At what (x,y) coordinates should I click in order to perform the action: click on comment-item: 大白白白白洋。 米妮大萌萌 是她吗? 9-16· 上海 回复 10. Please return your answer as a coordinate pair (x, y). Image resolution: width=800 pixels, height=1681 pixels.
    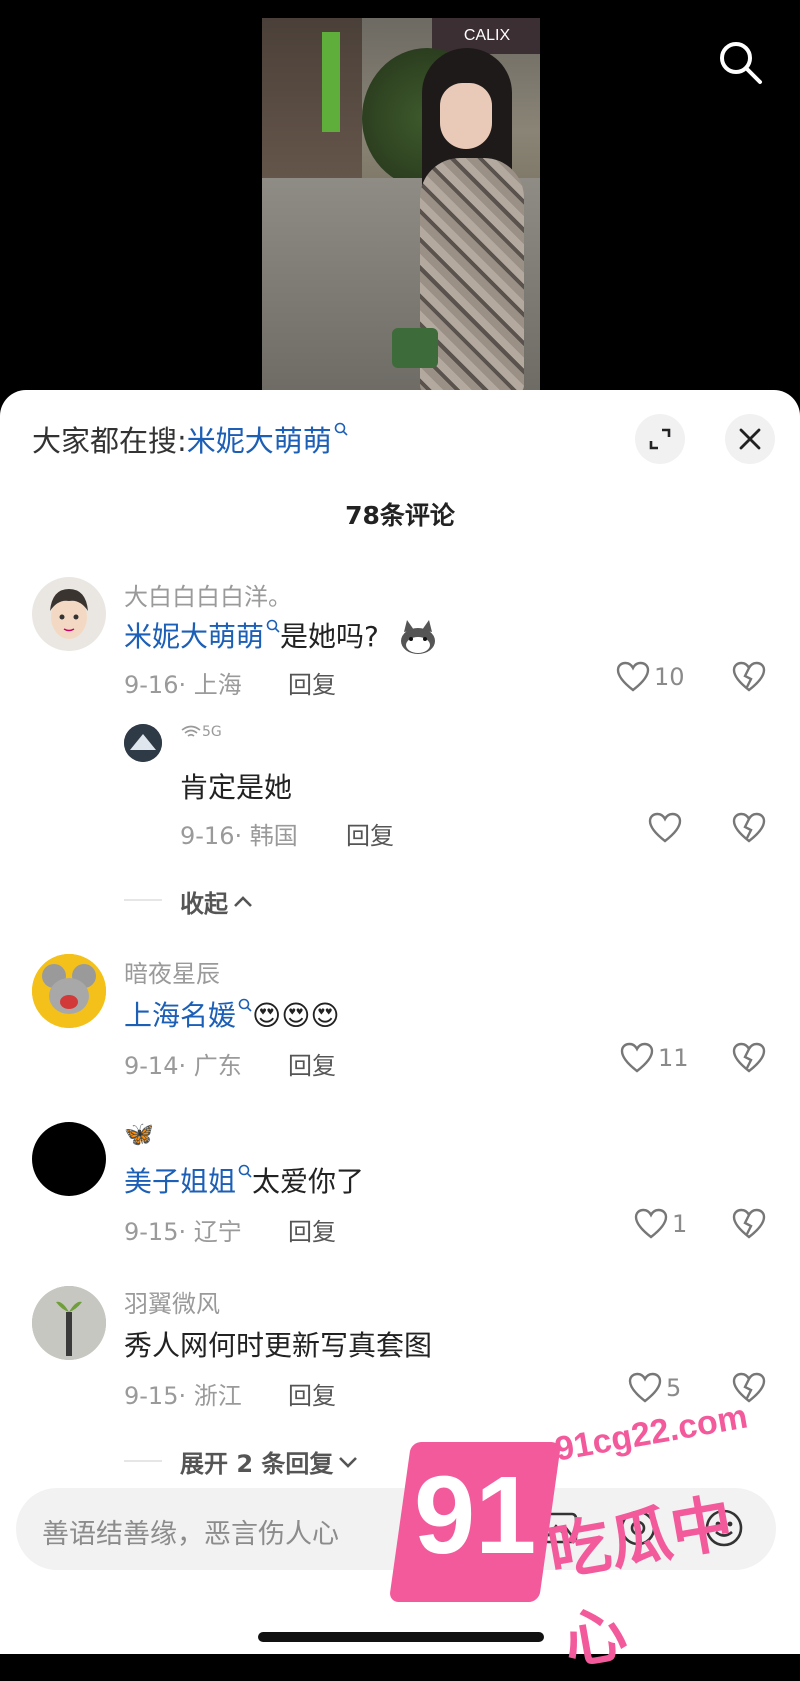
    Looking at the image, I should click on (400, 640).